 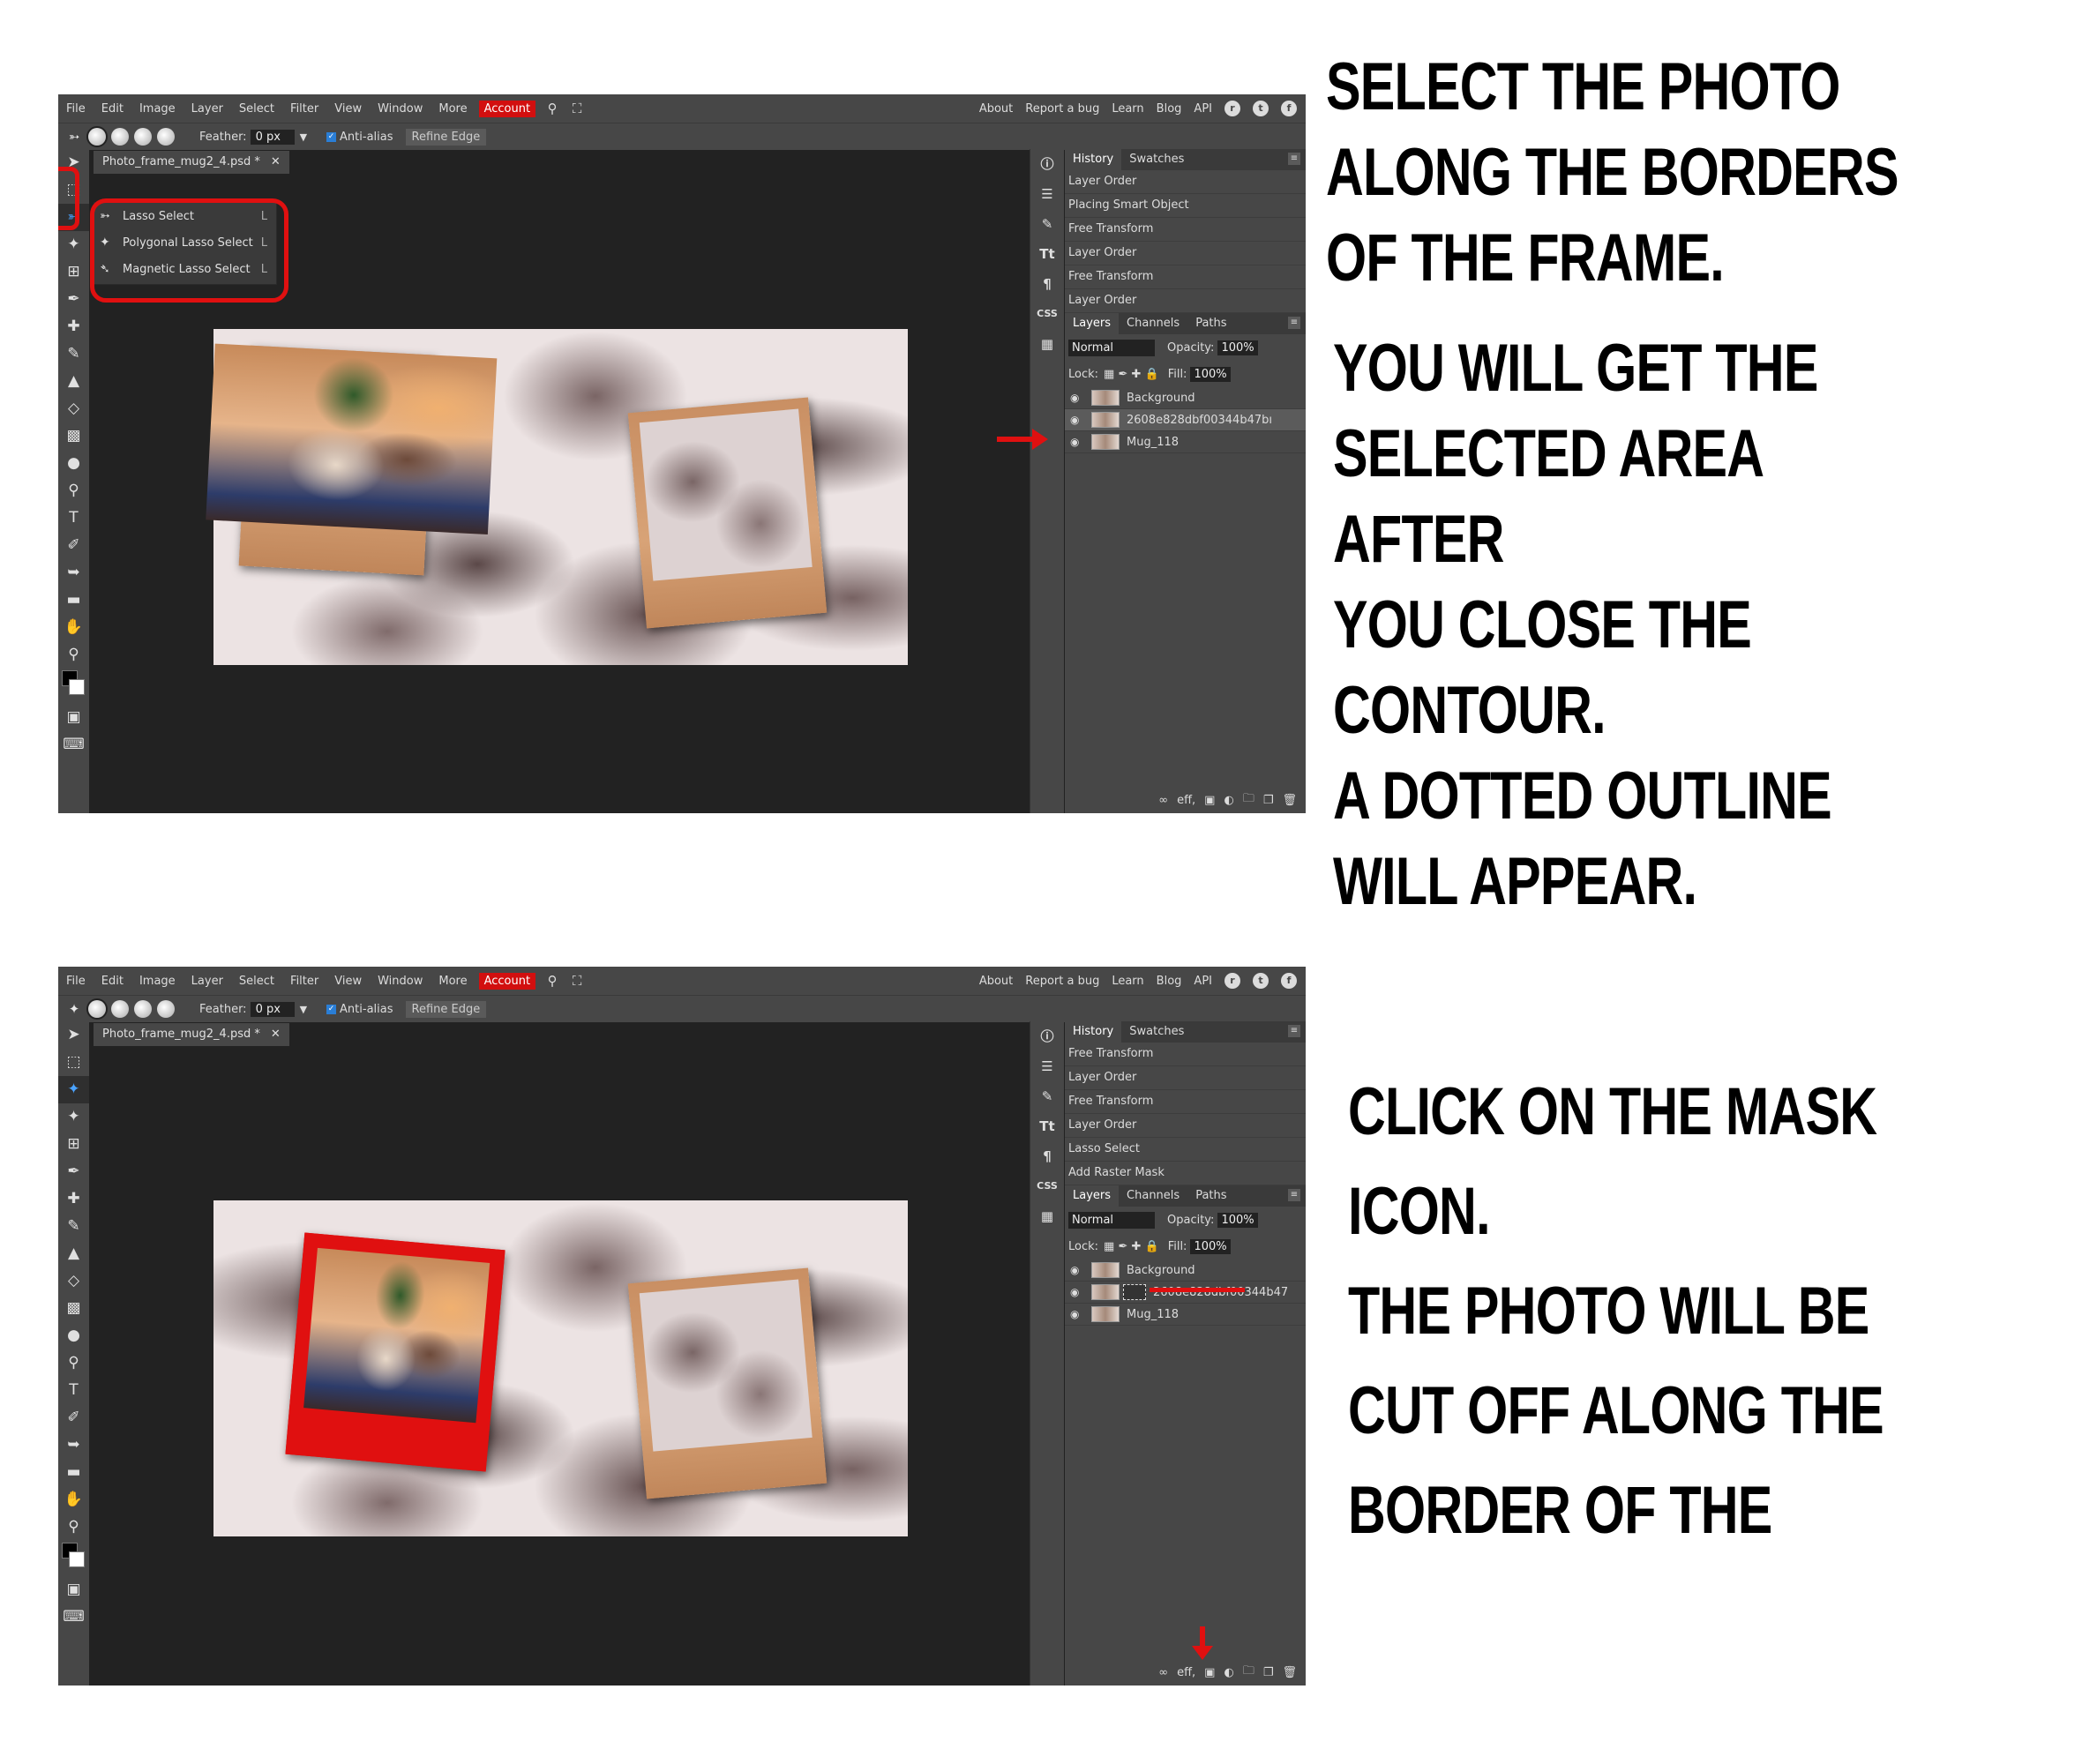 I want to click on move-tool-icon: ➤, so click(x=73, y=1035).